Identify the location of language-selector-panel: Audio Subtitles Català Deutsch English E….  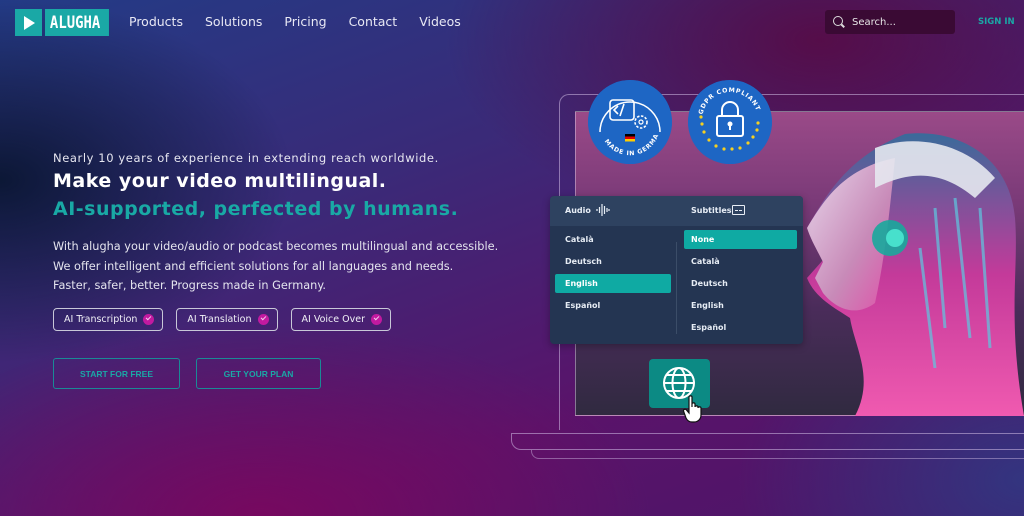
(676, 270).